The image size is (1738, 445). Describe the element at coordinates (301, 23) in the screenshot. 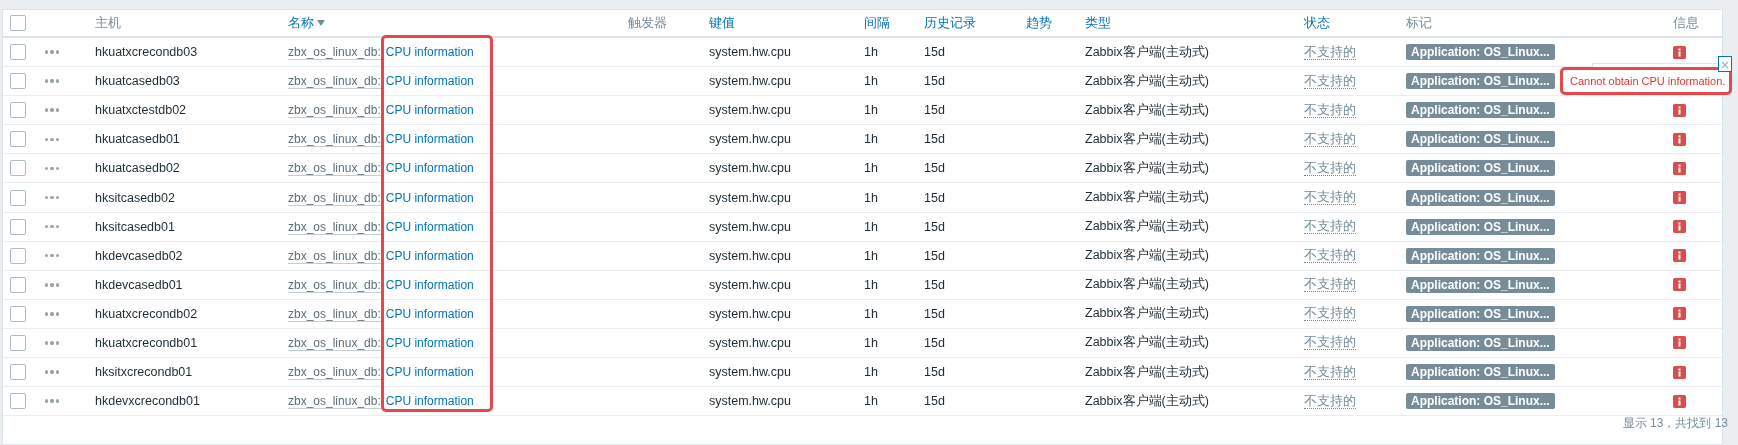

I see `column-header-link: 名称` at that location.